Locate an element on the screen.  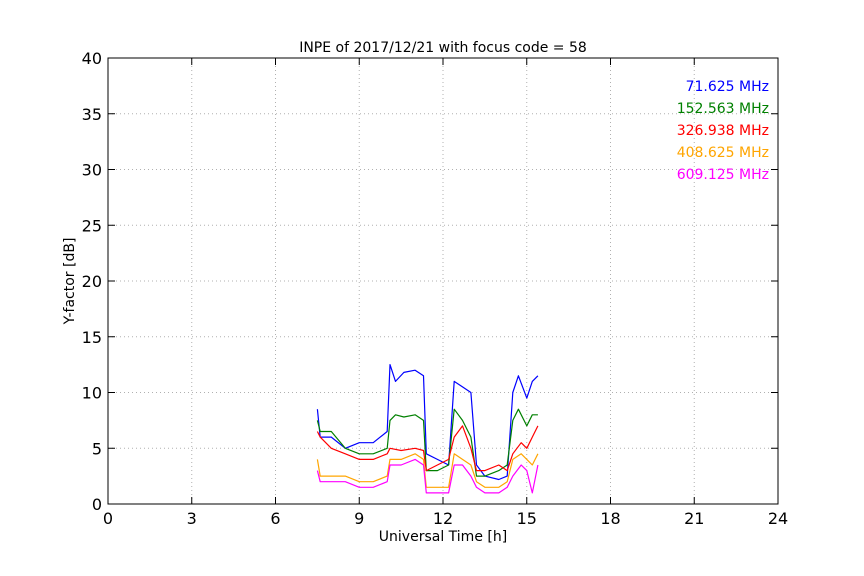
y-tick-label: 20 is located at coordinates (92, 281).